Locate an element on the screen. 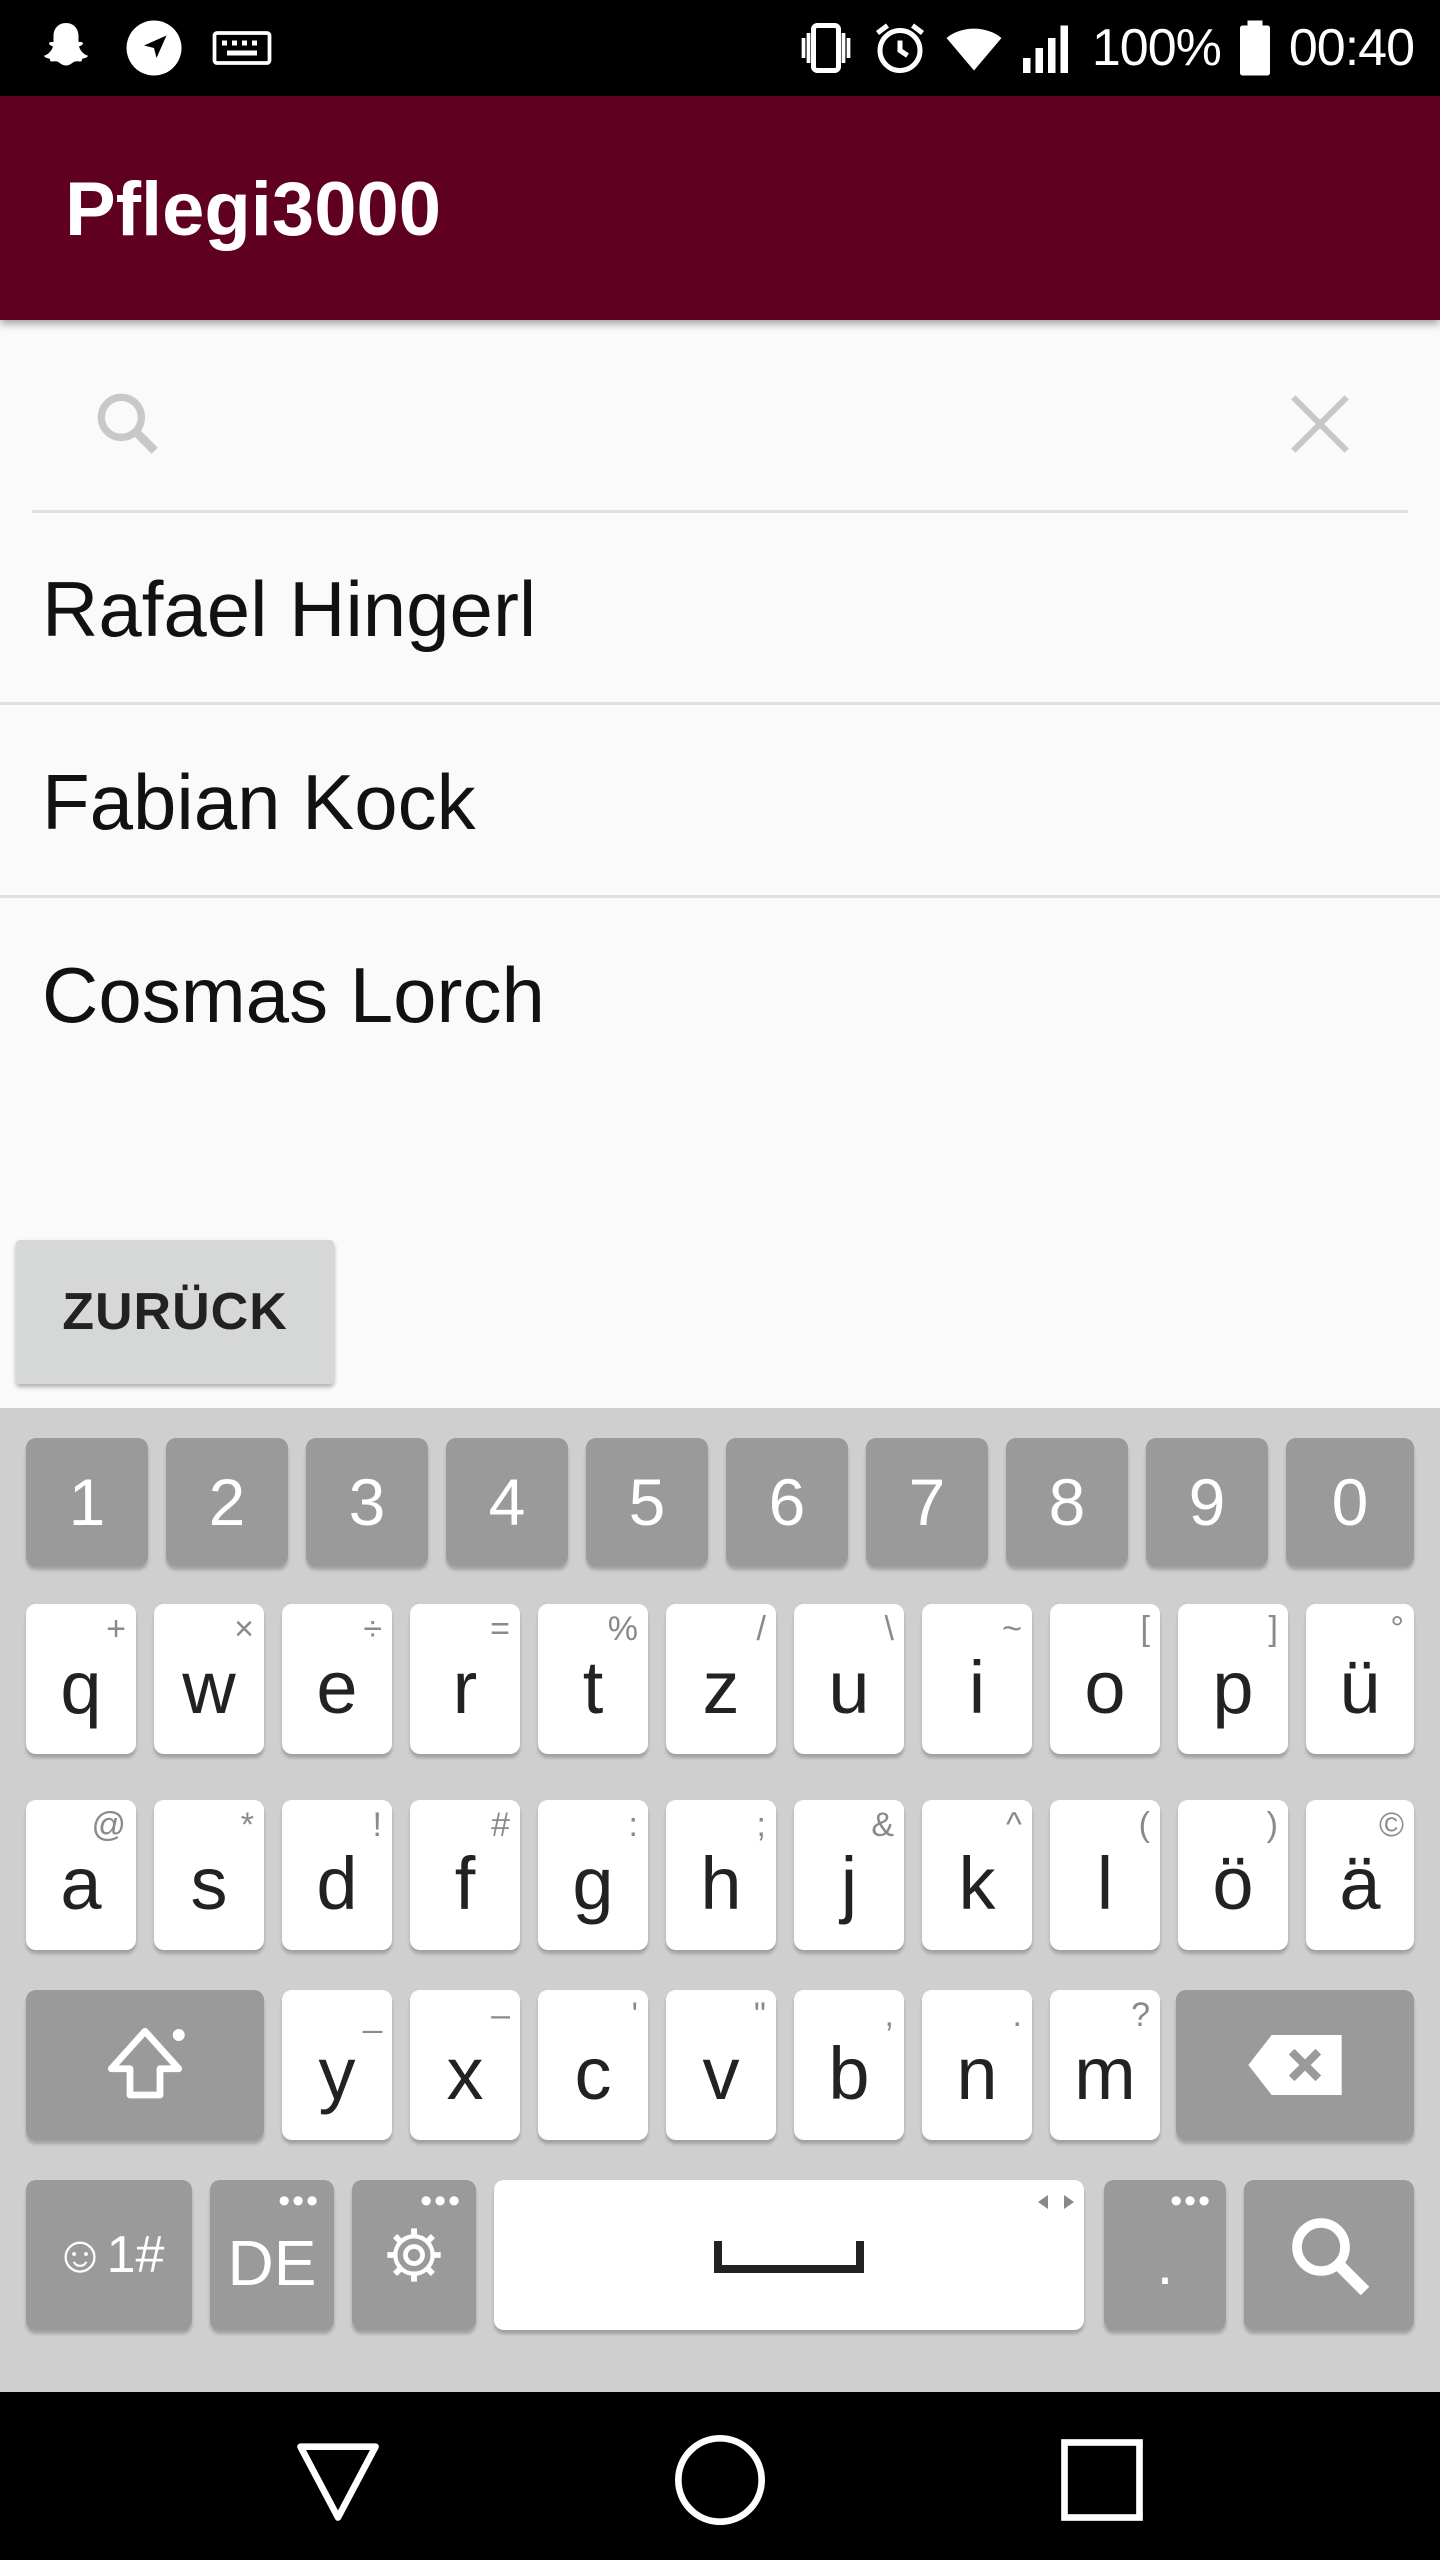 The width and height of the screenshot is (1440, 2560). status-bar: 100% 00:40 is located at coordinates (720, 48).